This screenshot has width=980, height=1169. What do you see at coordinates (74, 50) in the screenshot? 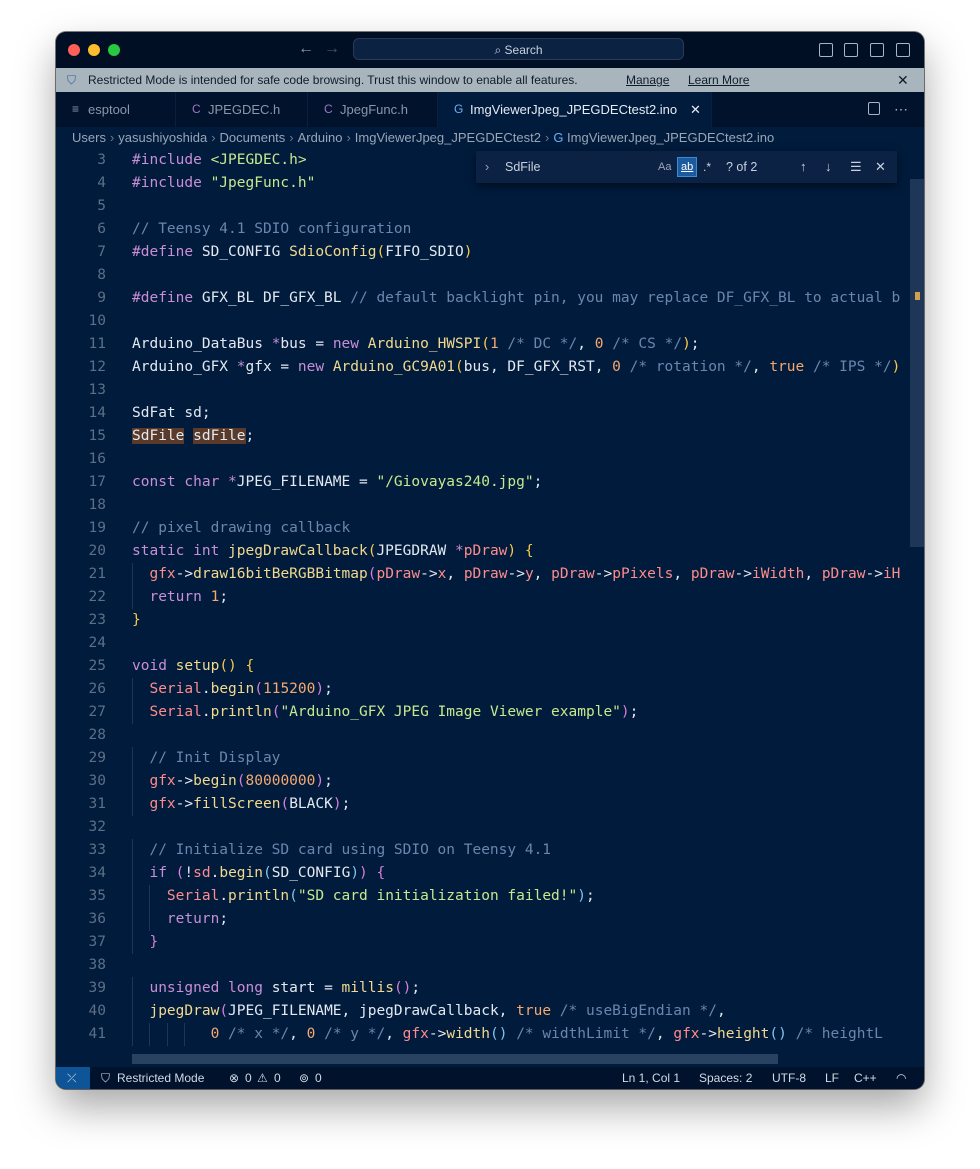
I see `close-window-button` at bounding box center [74, 50].